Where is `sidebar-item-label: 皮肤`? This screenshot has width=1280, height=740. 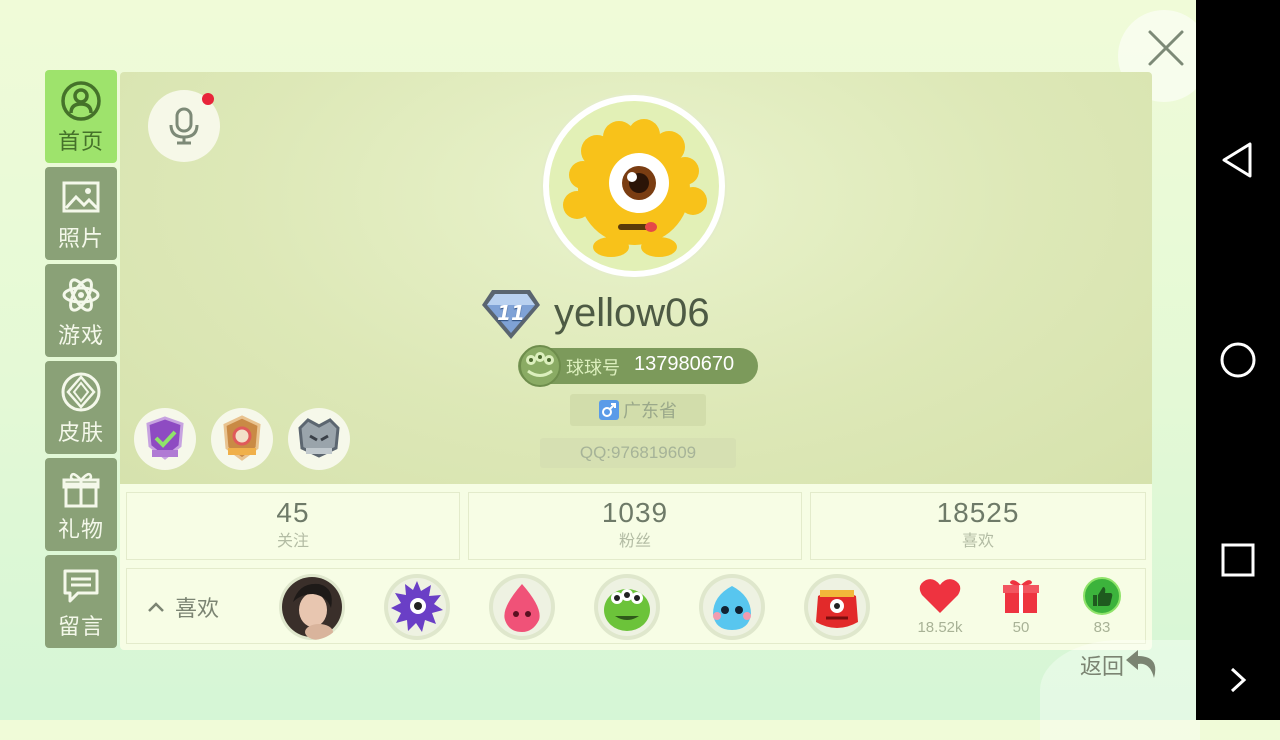 sidebar-item-label: 皮肤 is located at coordinates (80, 433).